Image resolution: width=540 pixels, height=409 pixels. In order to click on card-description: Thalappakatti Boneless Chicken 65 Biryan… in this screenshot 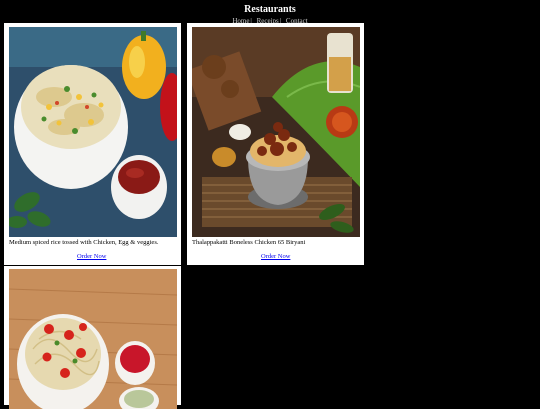, I will do `click(249, 242)`.